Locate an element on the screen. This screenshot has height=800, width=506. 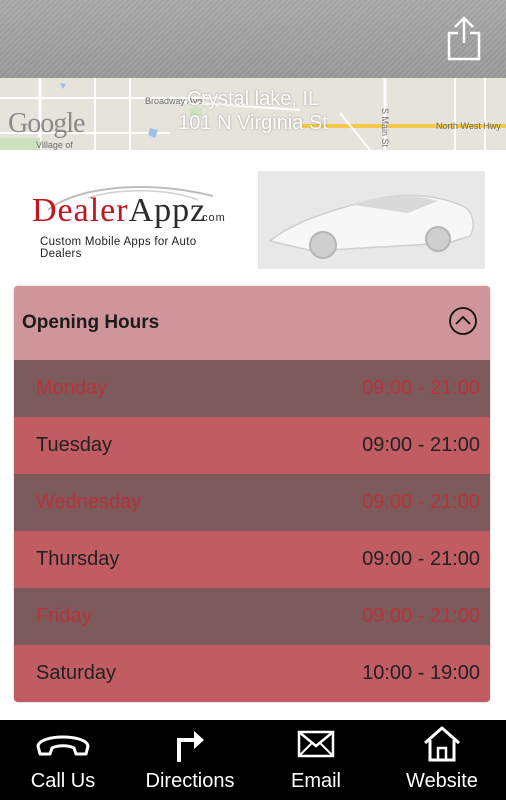
envelope-icon is located at coordinates (316, 744).